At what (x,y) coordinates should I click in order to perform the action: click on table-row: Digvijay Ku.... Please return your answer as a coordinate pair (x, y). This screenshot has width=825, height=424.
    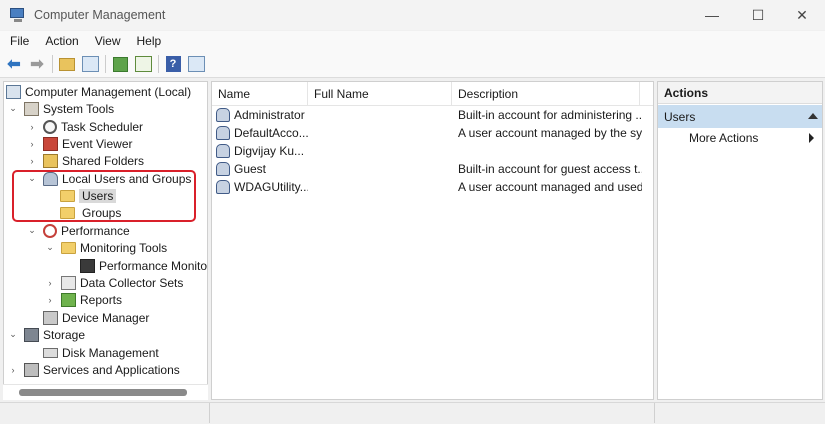
    Looking at the image, I should click on (432, 151).